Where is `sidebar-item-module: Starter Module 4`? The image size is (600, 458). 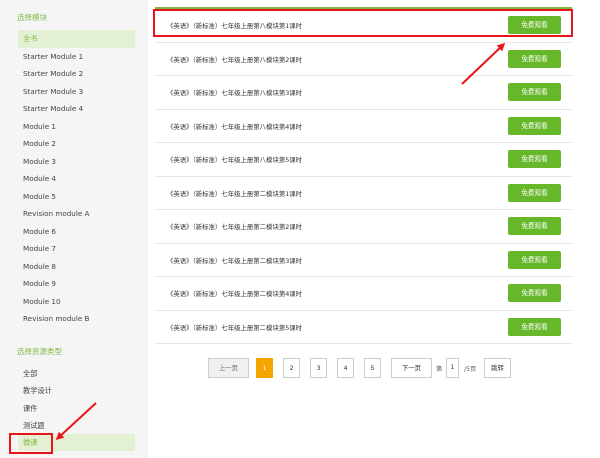 sidebar-item-module: Starter Module 4 is located at coordinates (76, 109).